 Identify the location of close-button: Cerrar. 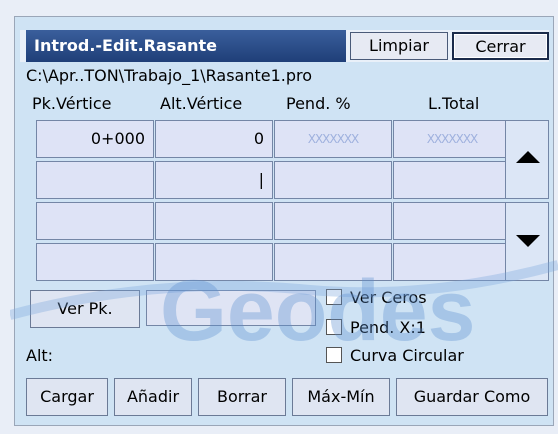
(500, 46).